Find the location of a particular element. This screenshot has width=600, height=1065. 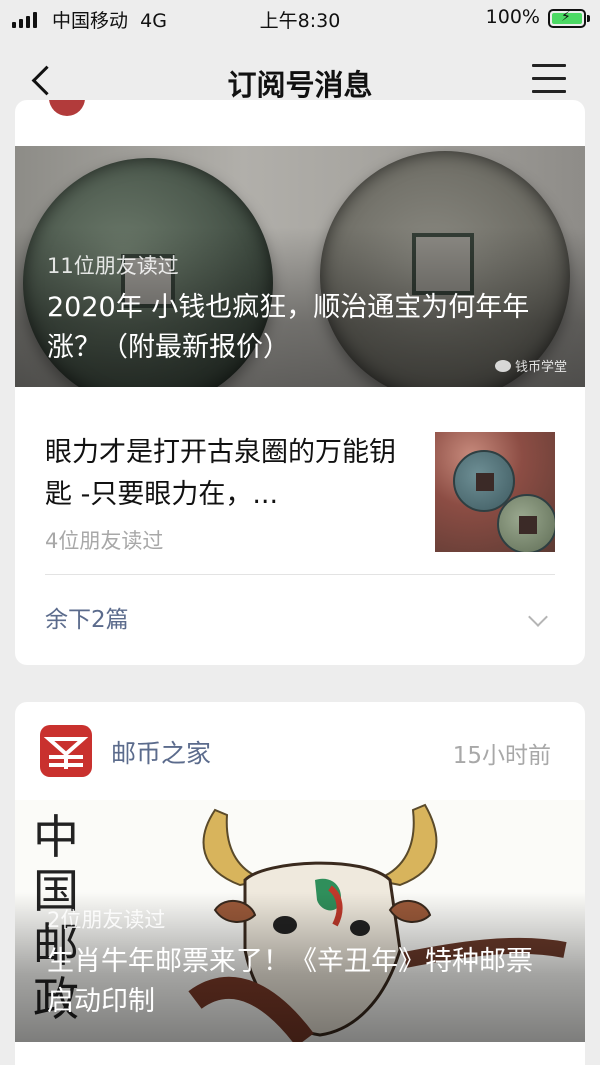

article-thumbnail is located at coordinates (495, 492).